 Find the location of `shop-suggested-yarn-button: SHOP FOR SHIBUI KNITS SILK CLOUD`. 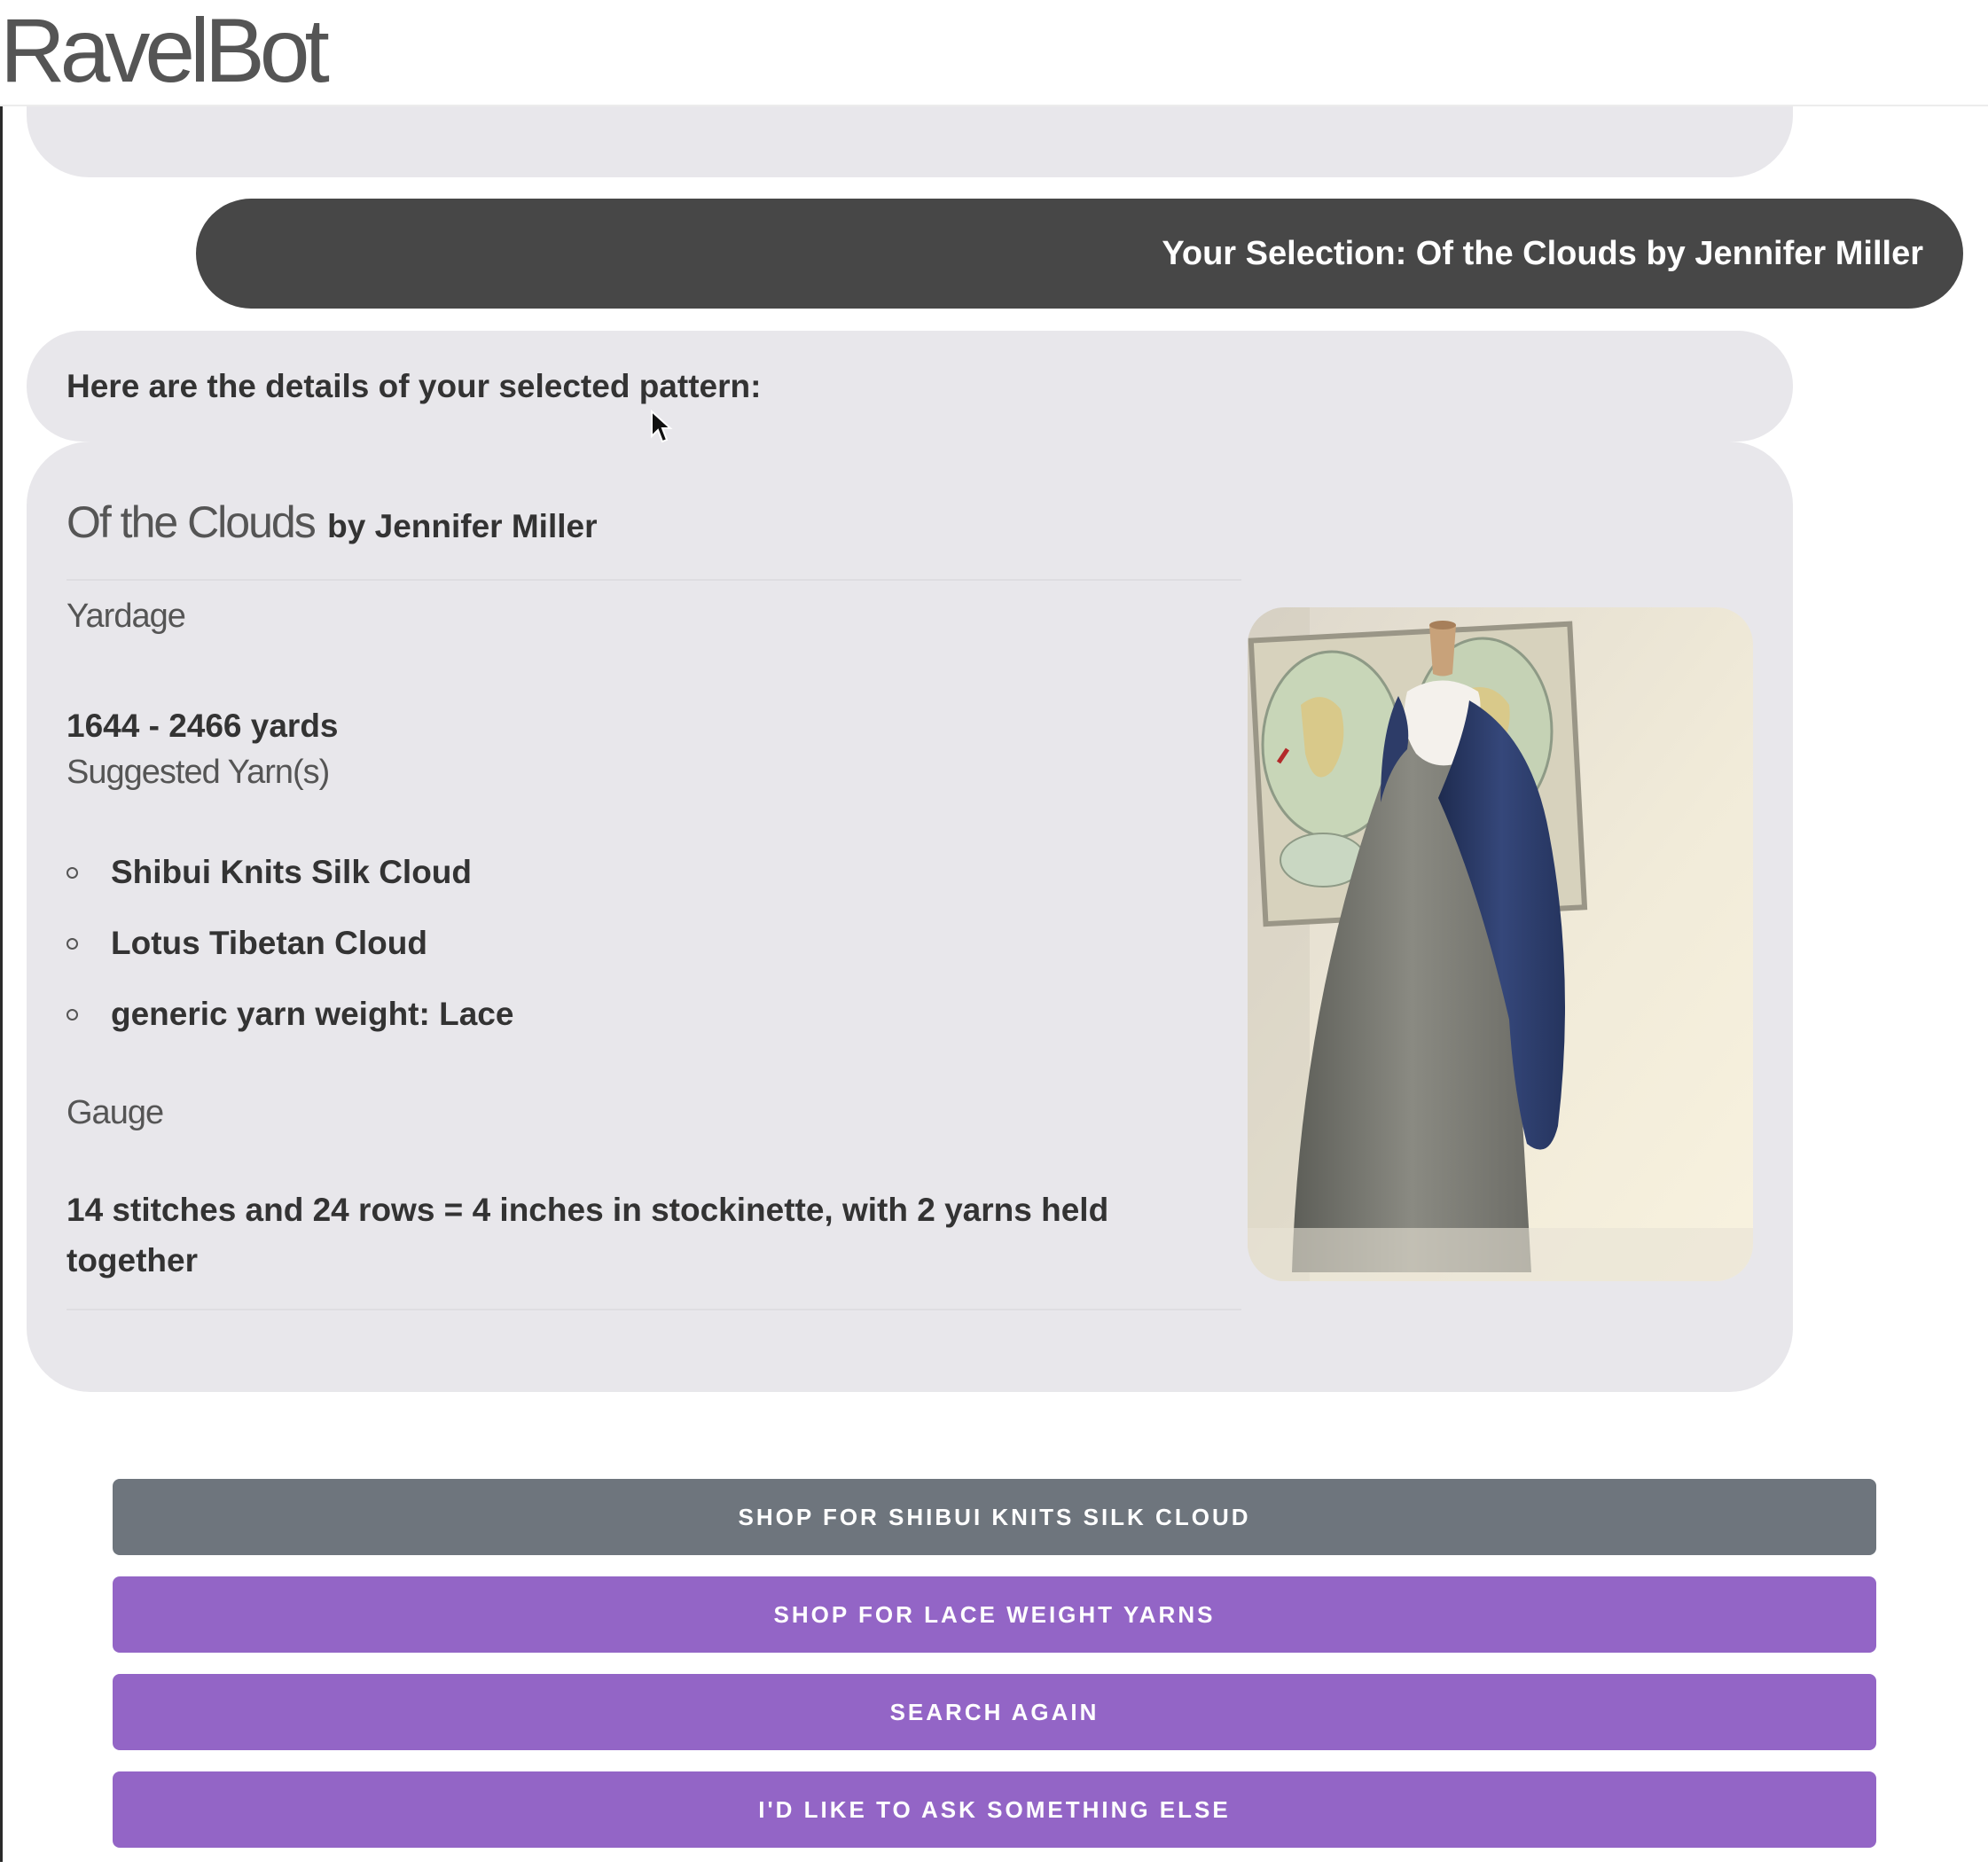

shop-suggested-yarn-button: SHOP FOR SHIBUI KNITS SILK CLOUD is located at coordinates (994, 1517).